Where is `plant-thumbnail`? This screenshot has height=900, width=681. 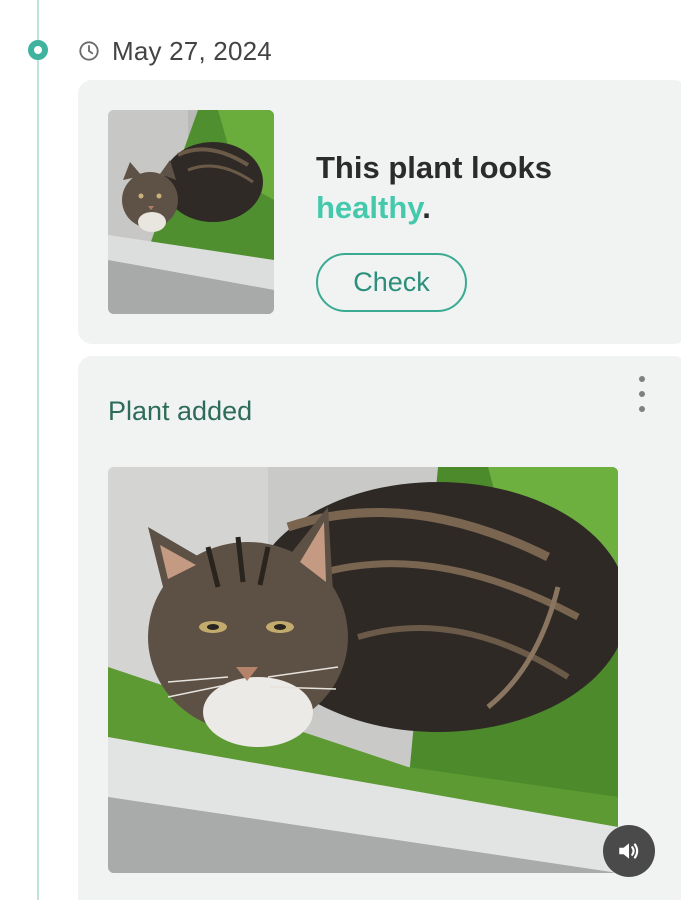 plant-thumbnail is located at coordinates (191, 212).